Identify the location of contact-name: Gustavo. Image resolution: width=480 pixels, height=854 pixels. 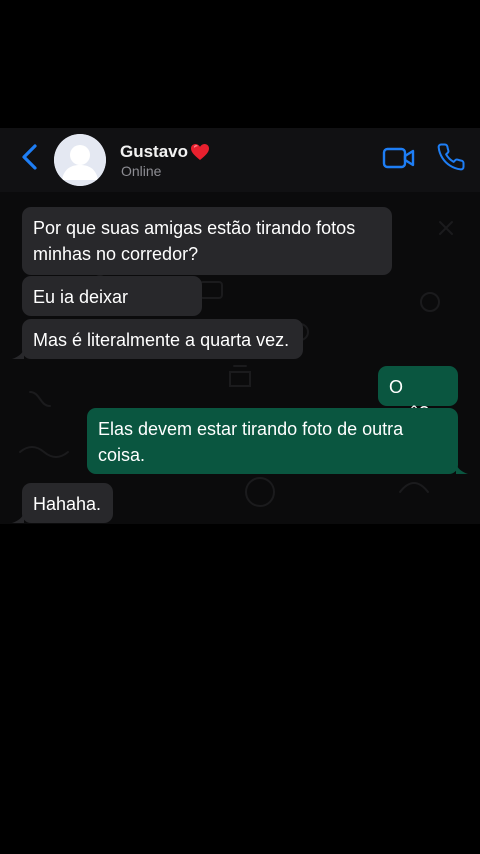
(154, 151).